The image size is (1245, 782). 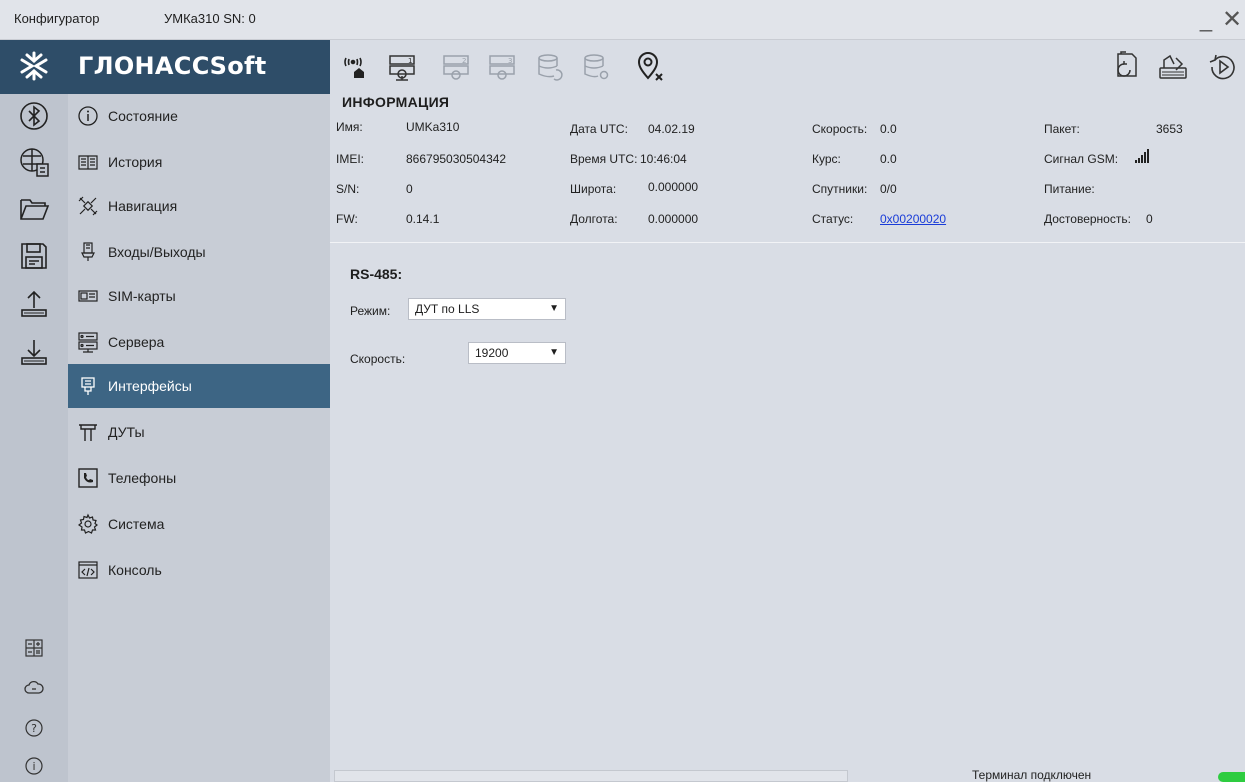 What do you see at coordinates (199, 570) in the screenshot?
I see `sidebar-item-console: Консоль` at bounding box center [199, 570].